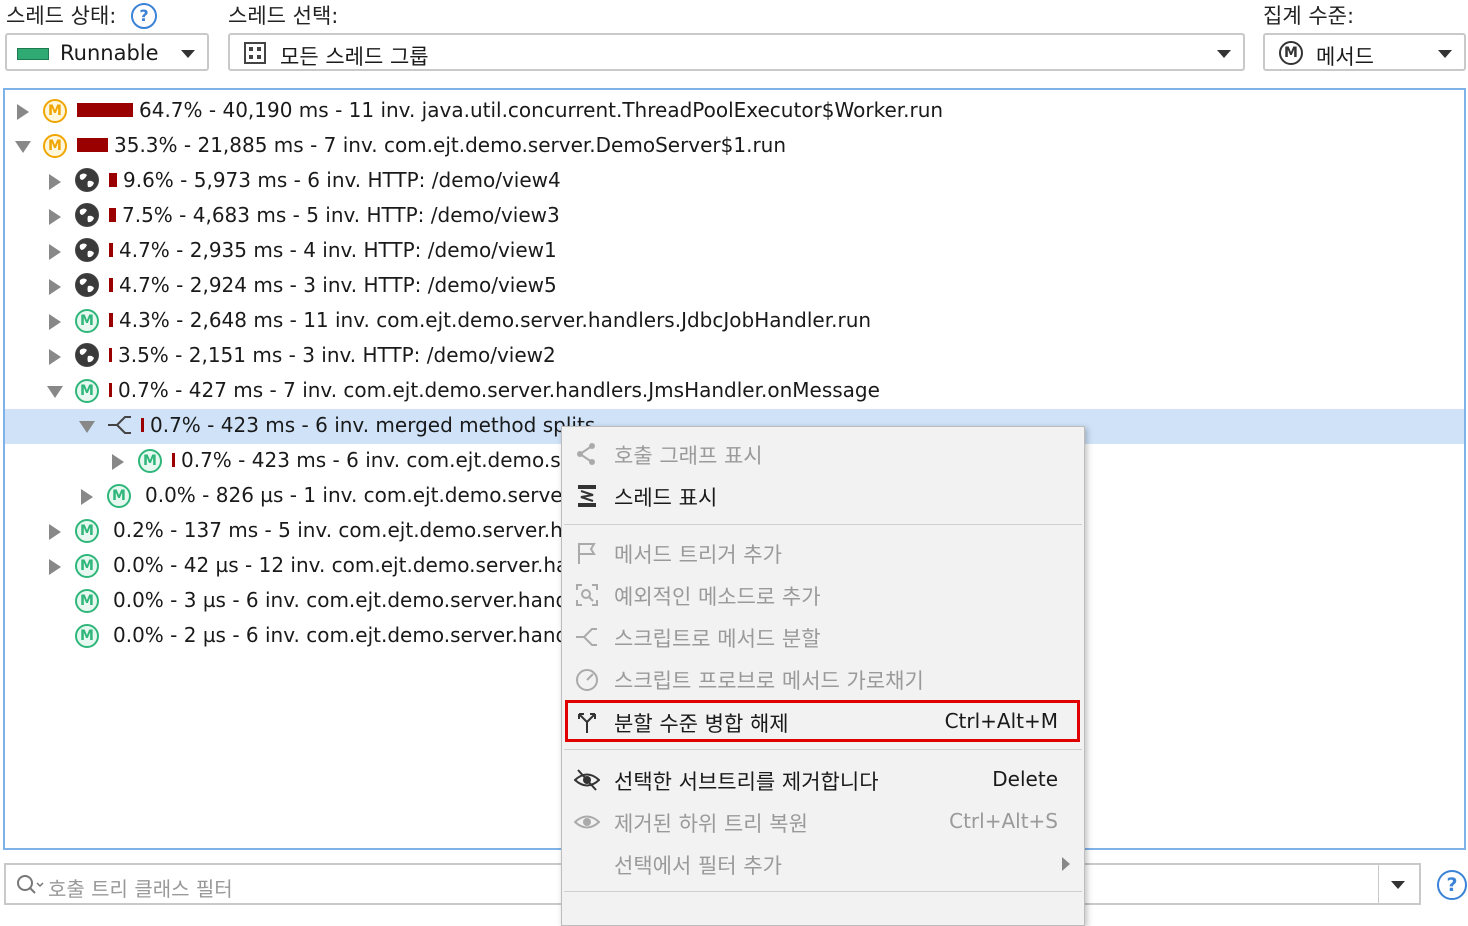  I want to click on thread-group-icon, so click(255, 55).